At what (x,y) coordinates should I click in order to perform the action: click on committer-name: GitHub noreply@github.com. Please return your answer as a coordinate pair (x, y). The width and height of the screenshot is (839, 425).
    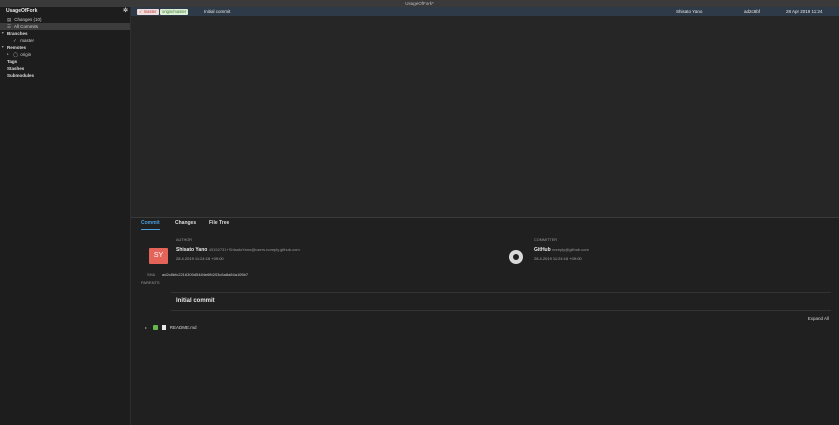
    Looking at the image, I should click on (561, 250).